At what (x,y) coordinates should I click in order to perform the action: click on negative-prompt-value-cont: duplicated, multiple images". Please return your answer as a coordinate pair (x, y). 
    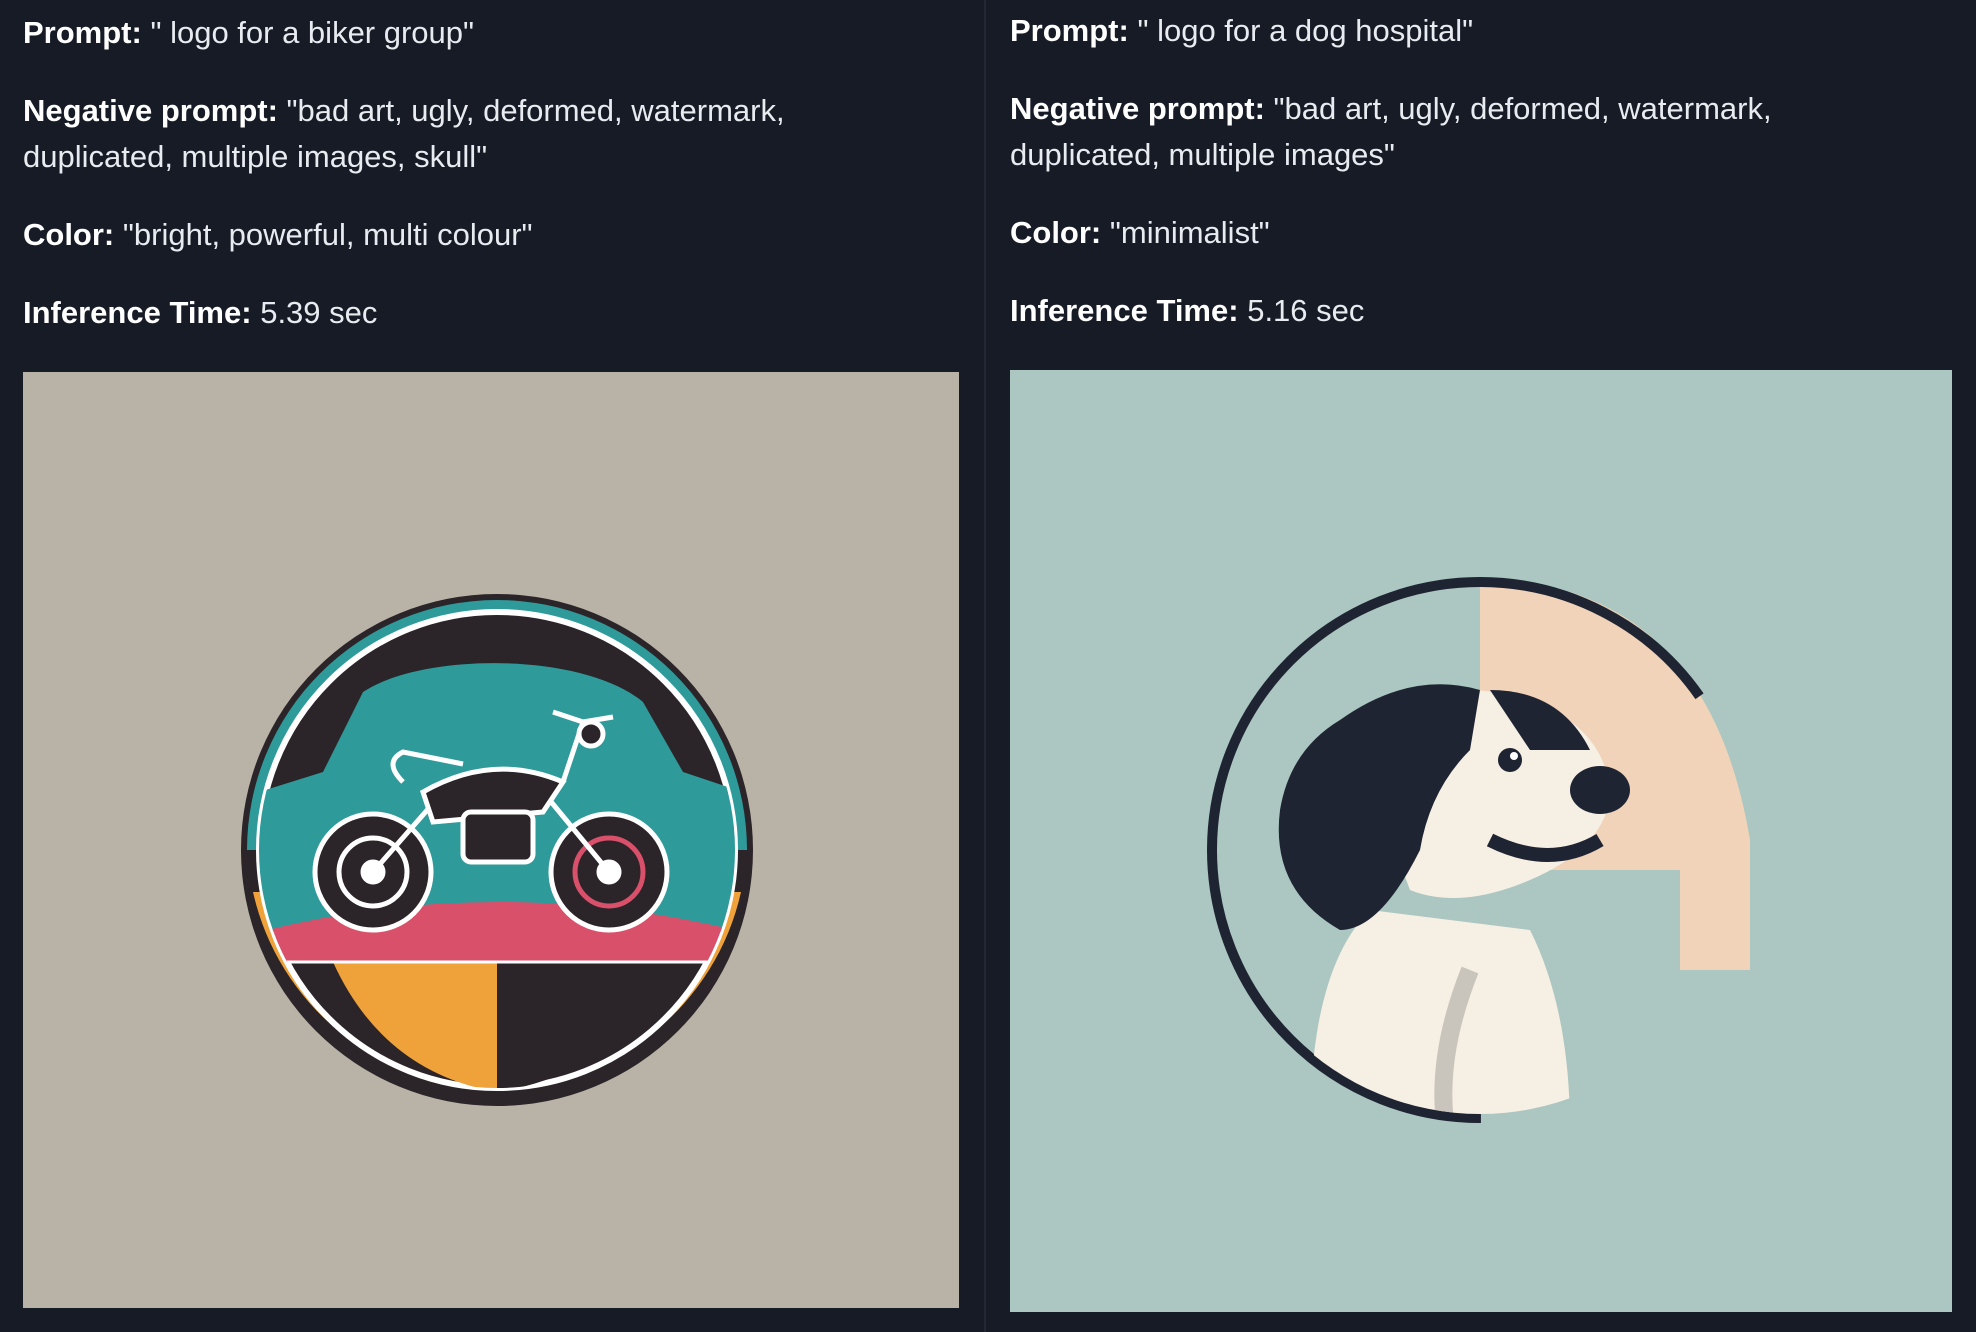
    Looking at the image, I should click on (1202, 154).